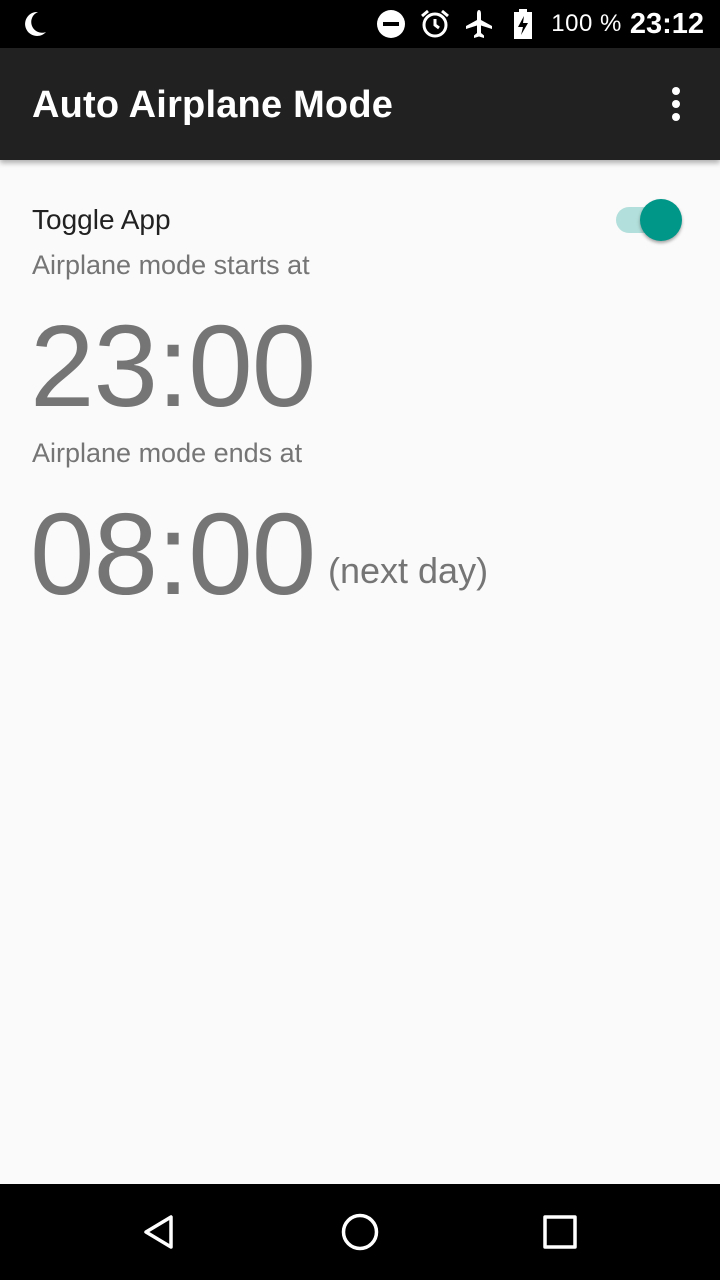 The height and width of the screenshot is (1280, 720). Describe the element at coordinates (586, 23) in the screenshot. I see `battery-percent: 100 %` at that location.